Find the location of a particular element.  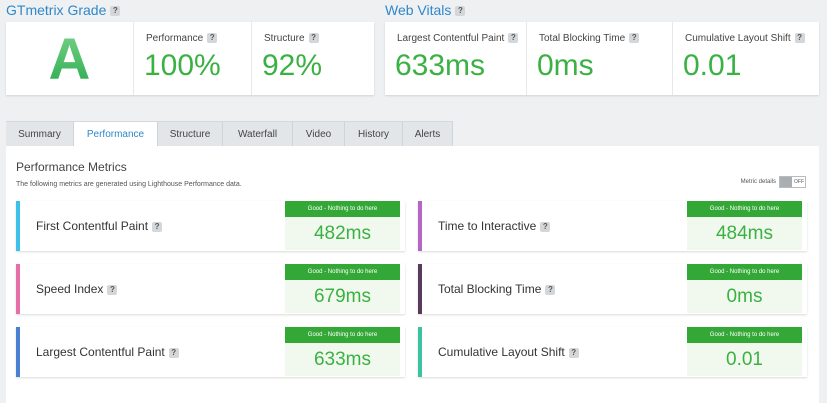

structure-value: 92% is located at coordinates (292, 65).